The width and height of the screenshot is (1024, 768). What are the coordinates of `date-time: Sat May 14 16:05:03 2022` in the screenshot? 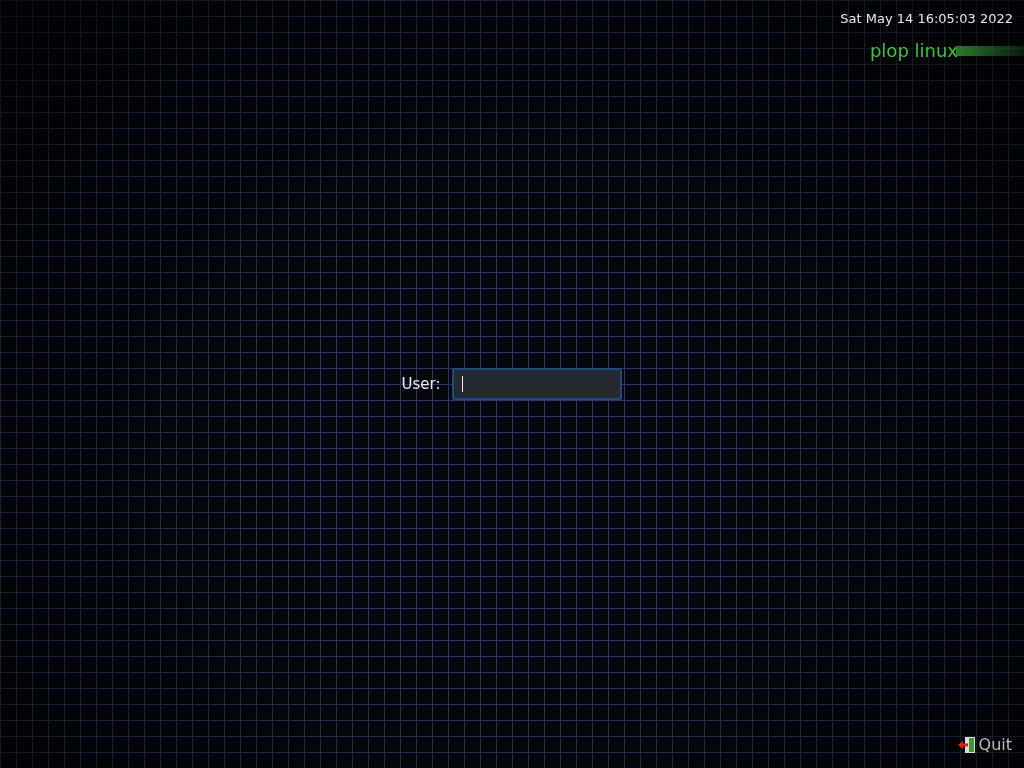 It's located at (926, 18).